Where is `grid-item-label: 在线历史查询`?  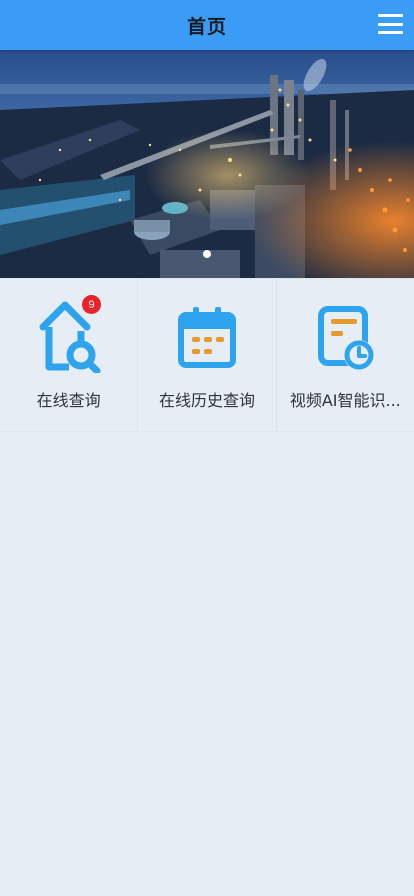
grid-item-label: 在线历史查询 is located at coordinates (206, 400).